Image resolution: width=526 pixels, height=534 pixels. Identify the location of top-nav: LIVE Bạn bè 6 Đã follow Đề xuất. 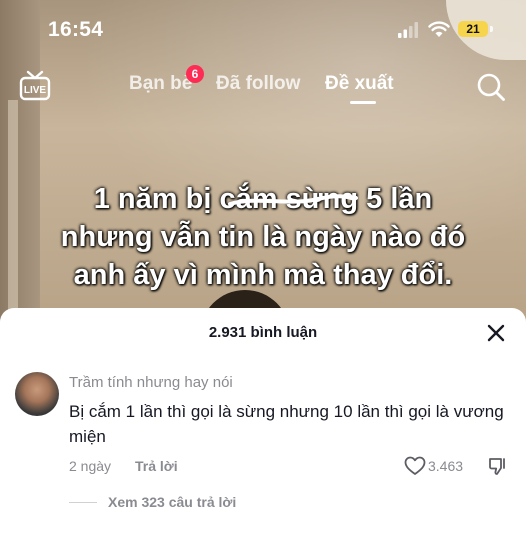
(263, 85).